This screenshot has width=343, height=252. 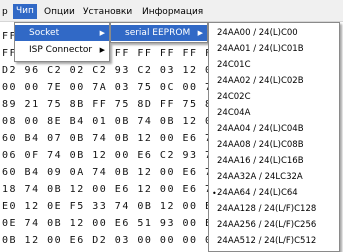 What do you see at coordinates (260, 161) in the screenshot?
I see `chip-menu-item-label: 24AA16 / 24(L)C16B` at bounding box center [260, 161].